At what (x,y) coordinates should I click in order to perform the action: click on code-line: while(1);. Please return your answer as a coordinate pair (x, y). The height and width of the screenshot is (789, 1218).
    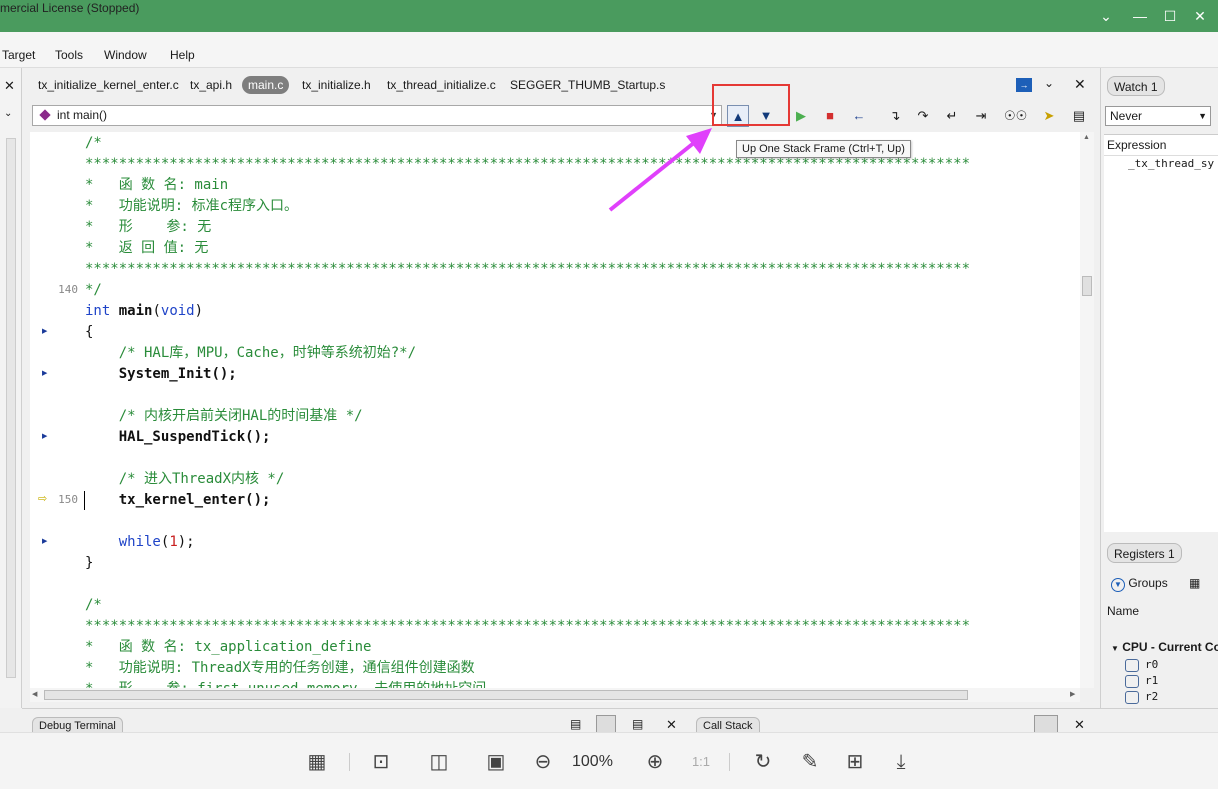
    Looking at the image, I should click on (140, 542).